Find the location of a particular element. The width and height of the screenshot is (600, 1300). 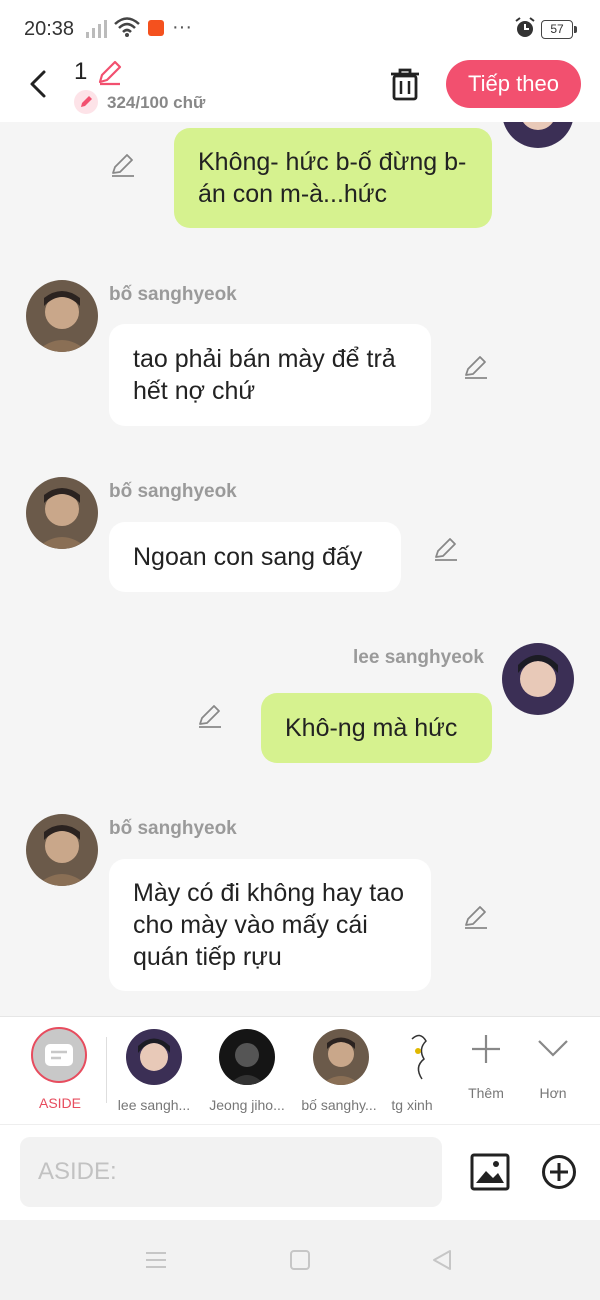

app-notification-icon is located at coordinates (156, 28).